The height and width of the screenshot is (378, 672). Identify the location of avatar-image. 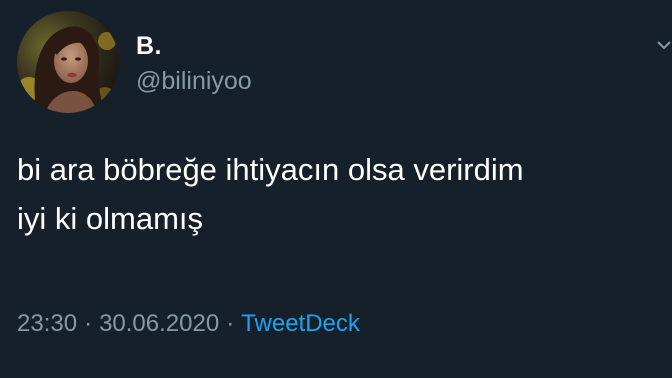
(68, 62).